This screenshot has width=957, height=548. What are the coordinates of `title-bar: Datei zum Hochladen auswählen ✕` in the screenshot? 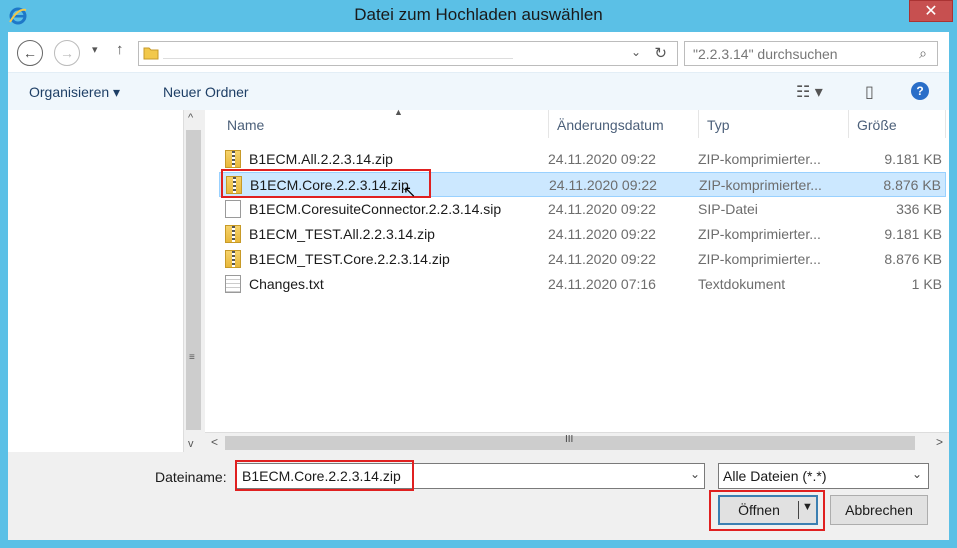 It's located at (478, 16).